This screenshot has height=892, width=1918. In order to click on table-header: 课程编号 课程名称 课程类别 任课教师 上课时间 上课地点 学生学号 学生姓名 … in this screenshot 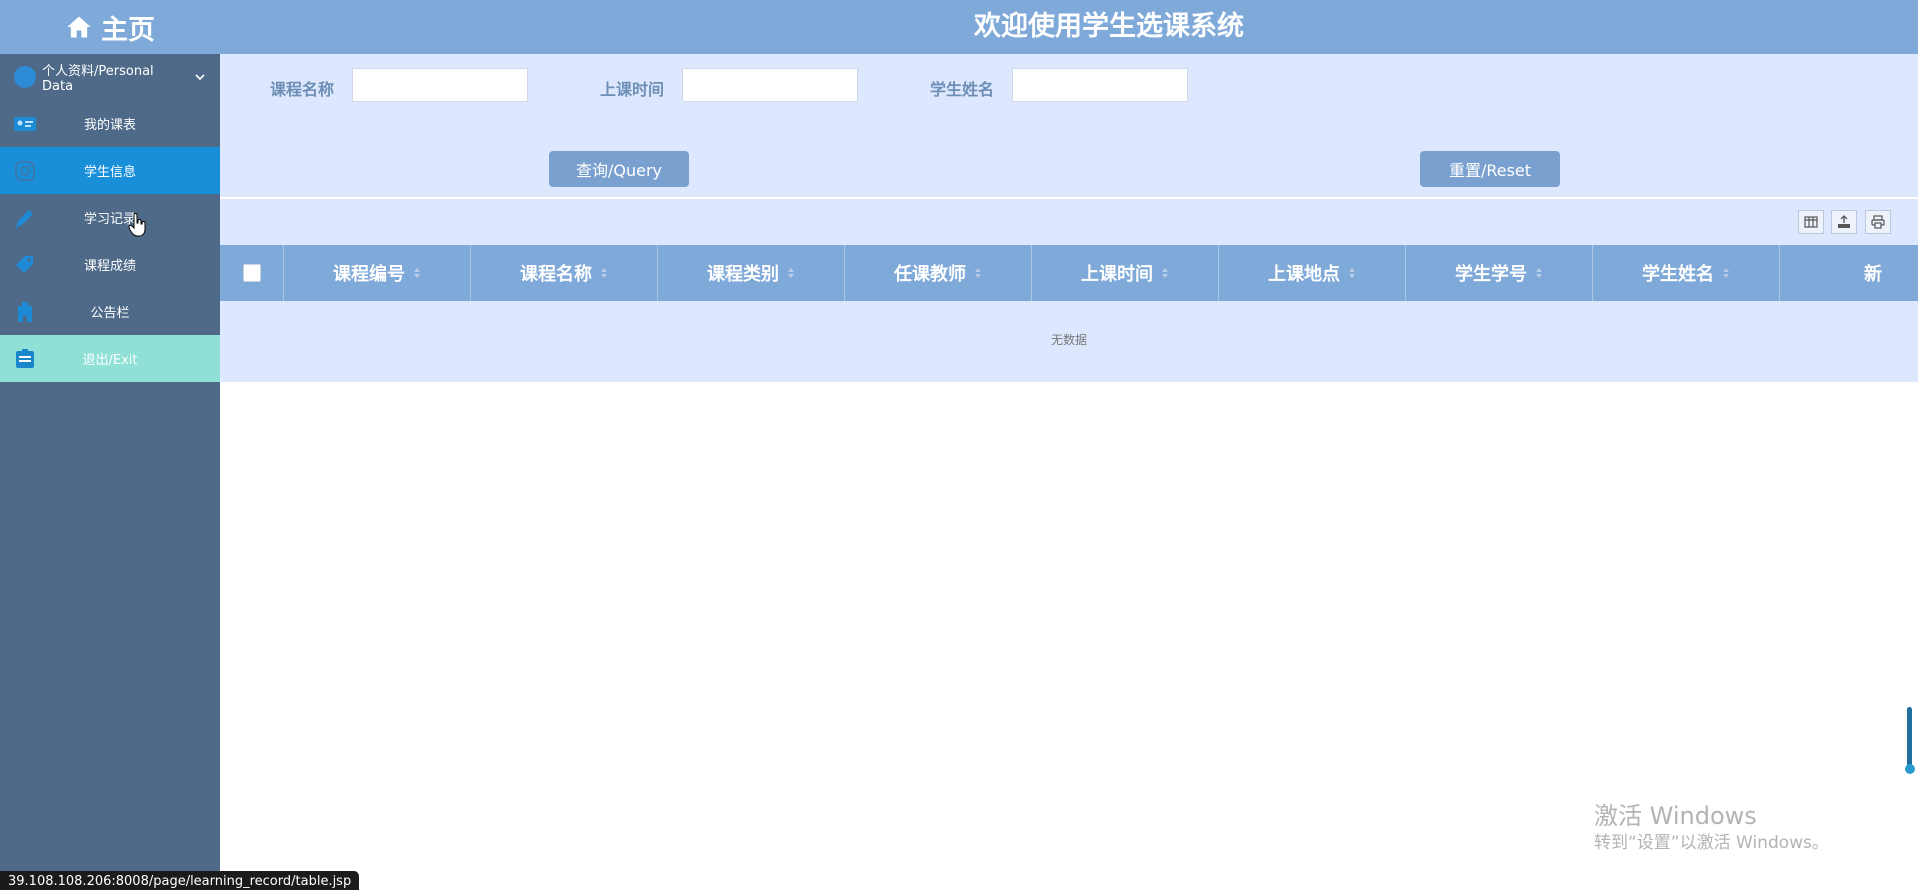, I will do `click(1069, 273)`.